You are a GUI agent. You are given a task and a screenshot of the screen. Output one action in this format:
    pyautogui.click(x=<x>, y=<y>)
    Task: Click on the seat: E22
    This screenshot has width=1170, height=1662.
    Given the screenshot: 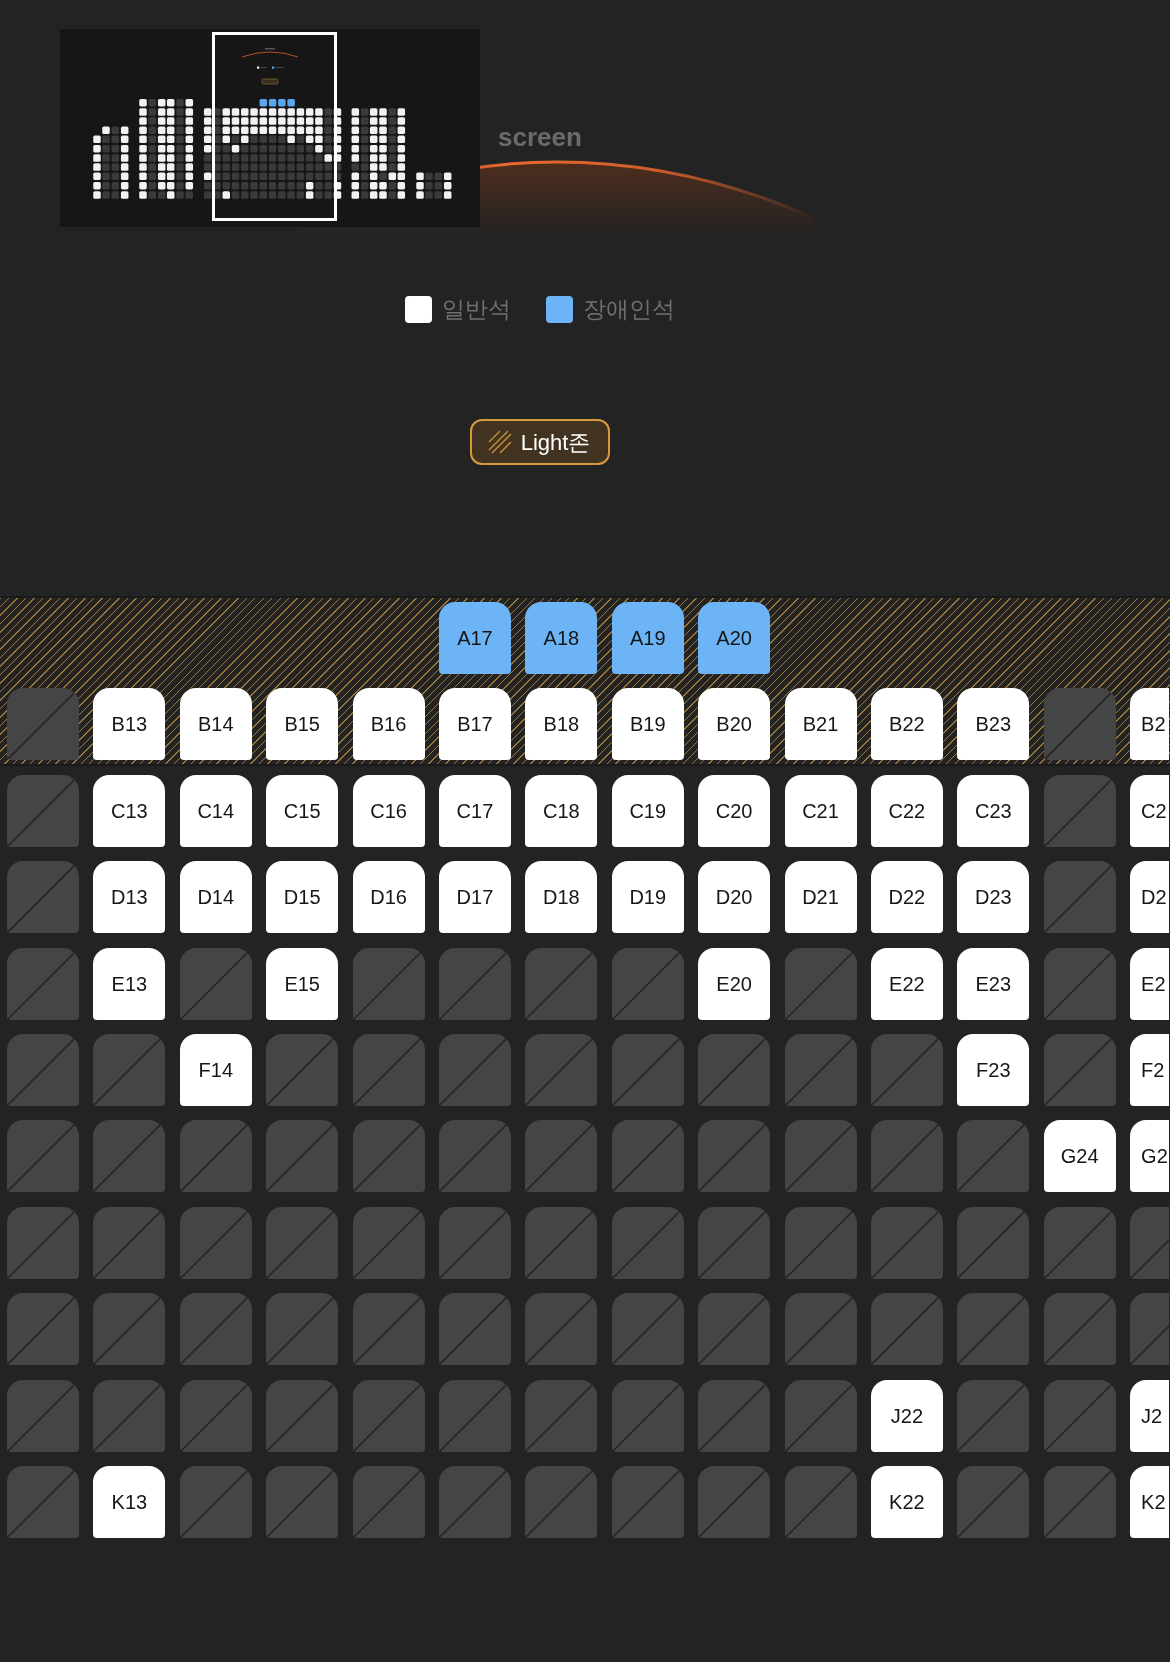 What is the action you would take?
    pyautogui.click(x=906, y=983)
    